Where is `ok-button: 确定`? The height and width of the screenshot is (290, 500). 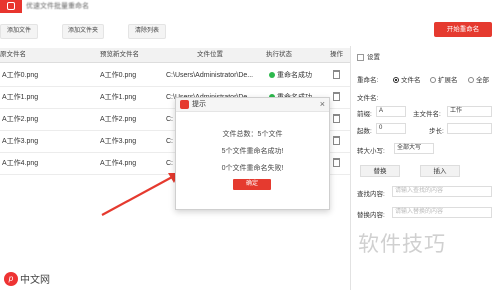
ok-button: 确定 is located at coordinates (252, 184).